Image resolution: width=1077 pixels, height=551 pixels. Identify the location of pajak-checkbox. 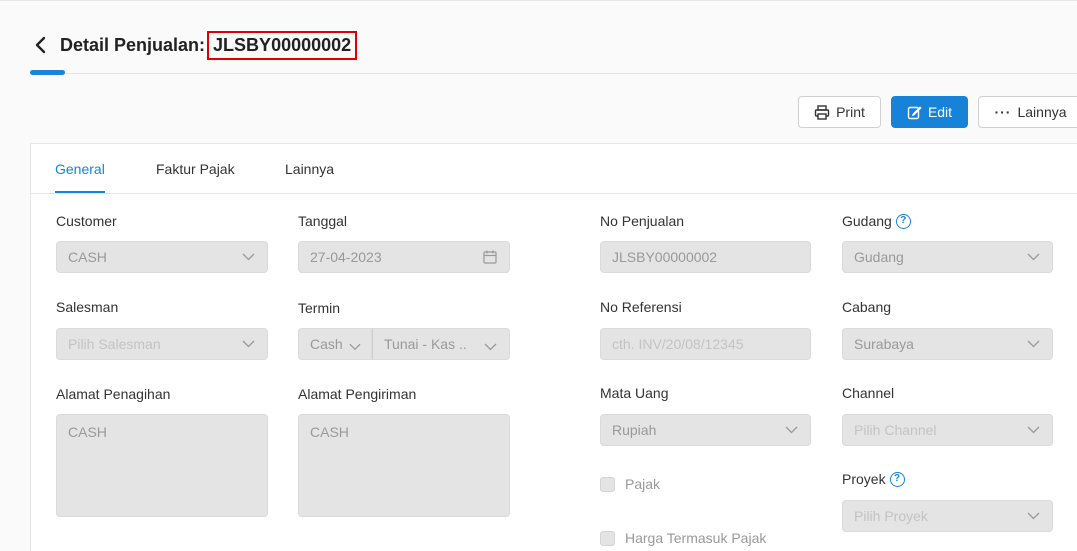
(607, 484).